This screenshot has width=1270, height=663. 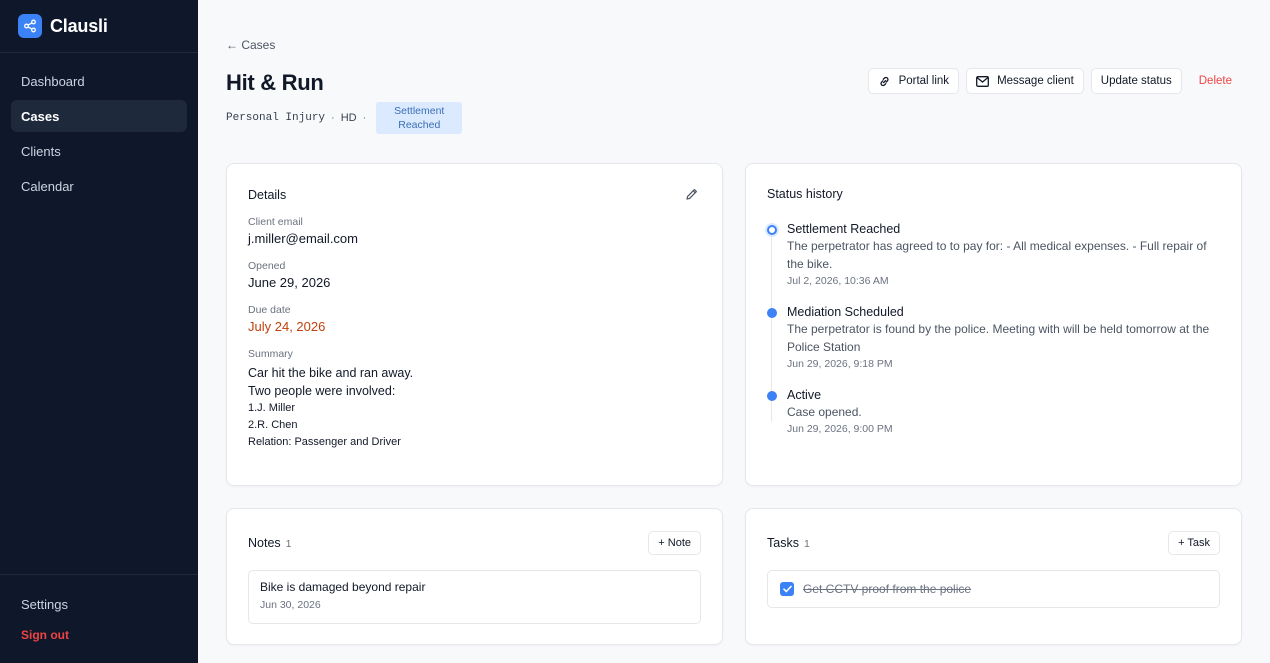 I want to click on settings-link: Settings, so click(x=99, y=604).